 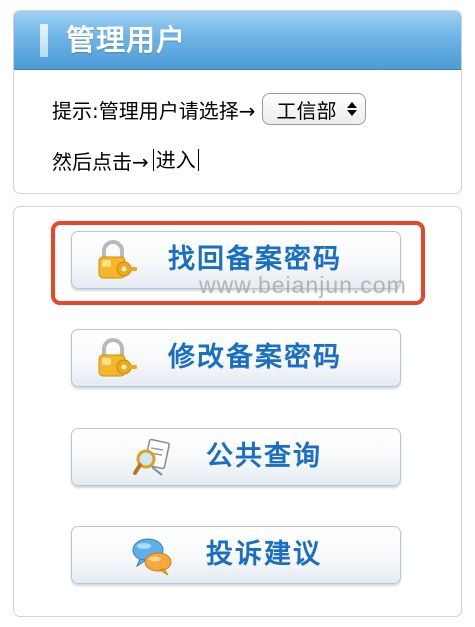 I want to click on enter-prompt-row: 然后点击→ 进入, so click(x=125, y=160).